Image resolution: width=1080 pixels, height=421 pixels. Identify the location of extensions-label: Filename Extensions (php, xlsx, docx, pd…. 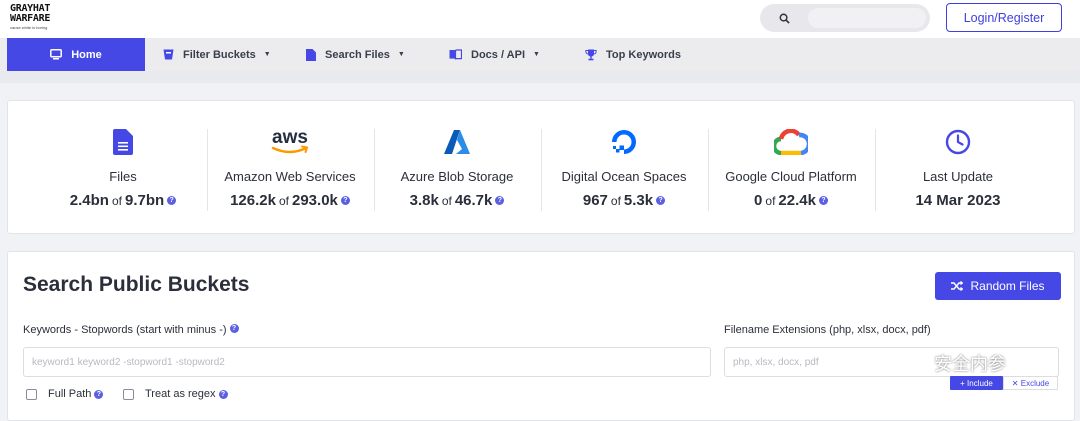
(827, 330).